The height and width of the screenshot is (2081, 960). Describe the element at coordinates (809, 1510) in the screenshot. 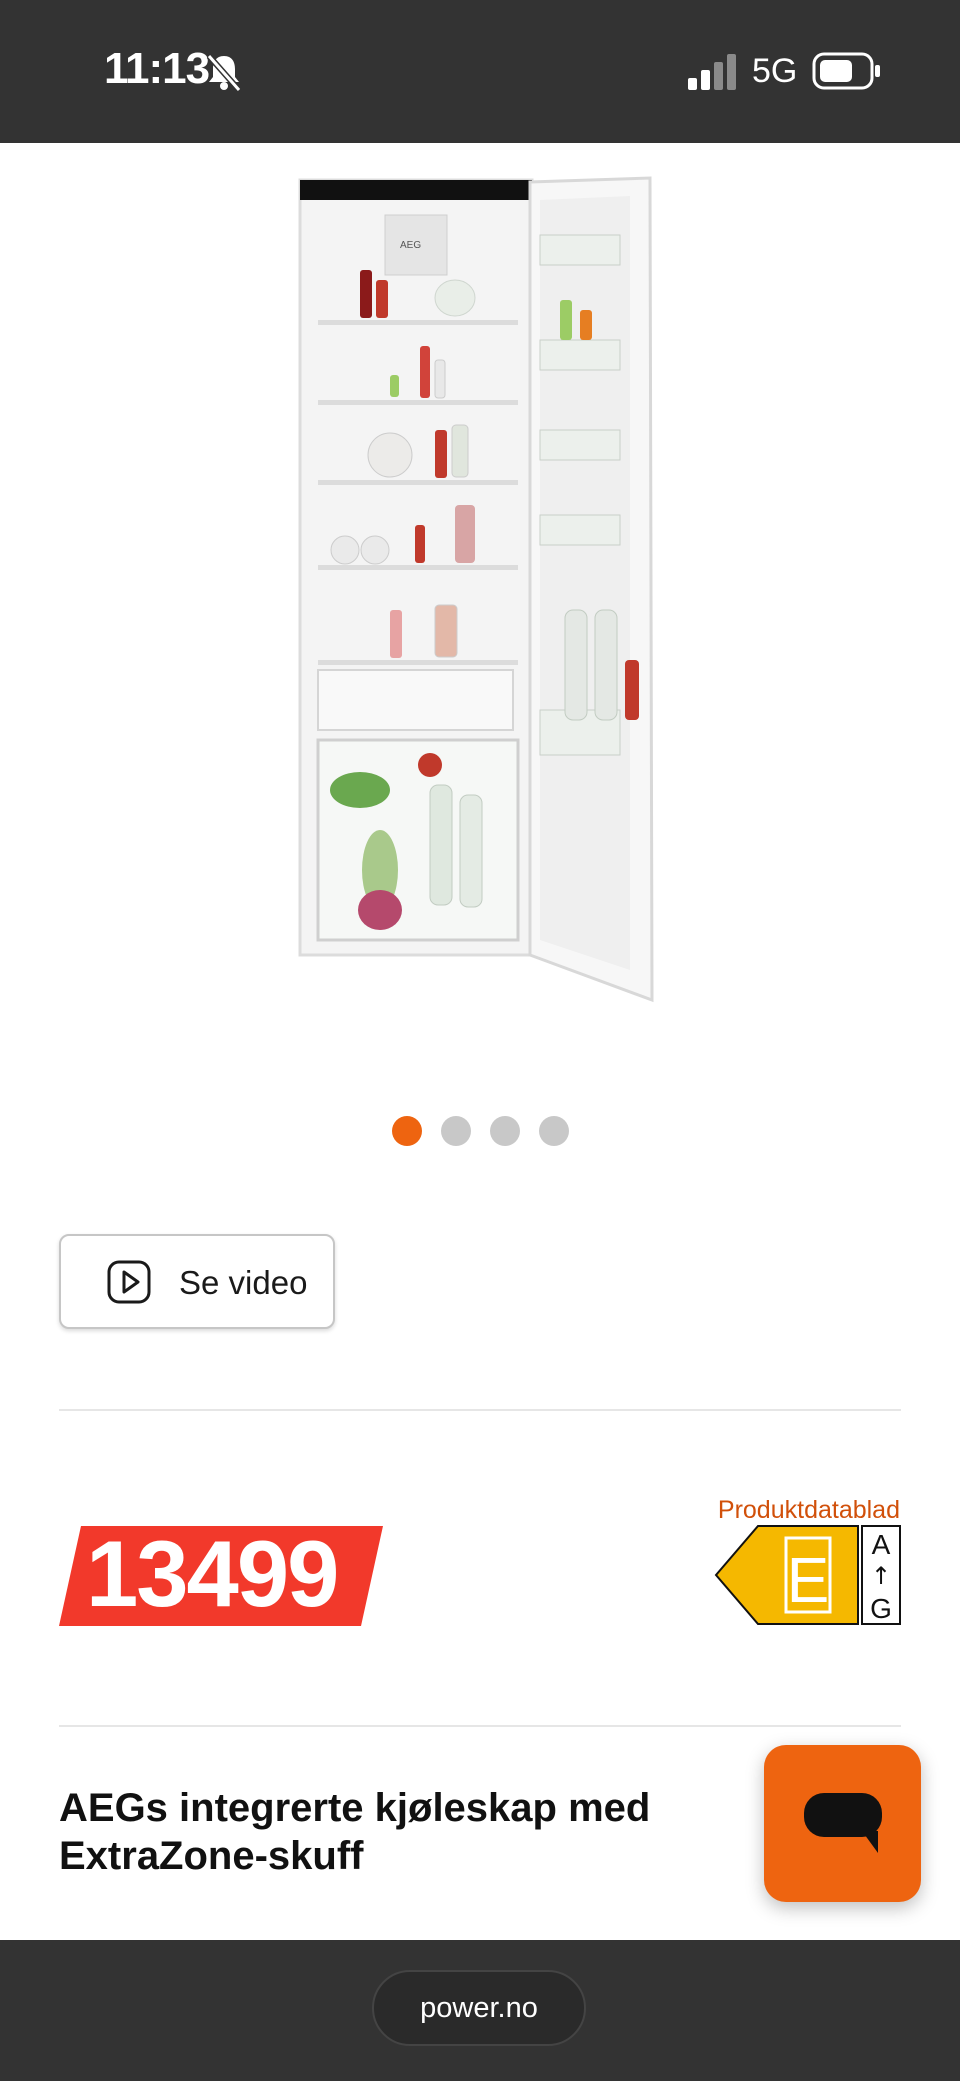

I see `product-datasheet-link: Produktdatablad` at that location.